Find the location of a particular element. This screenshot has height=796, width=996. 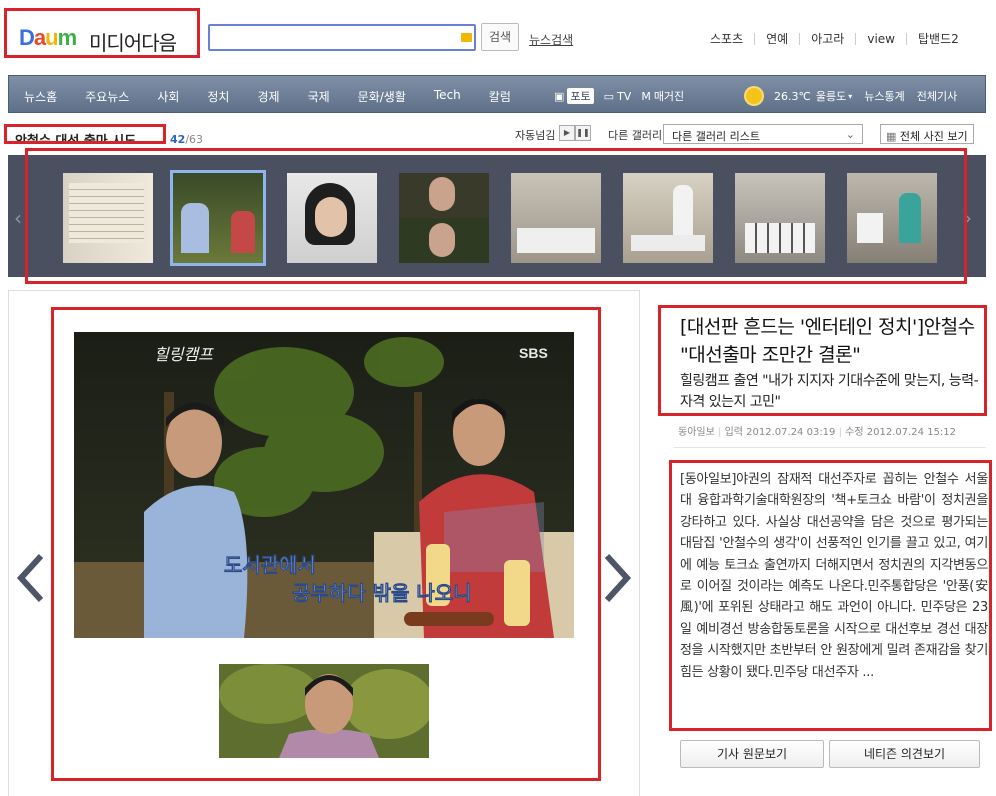

tv-icon: ▭ is located at coordinates (609, 96).